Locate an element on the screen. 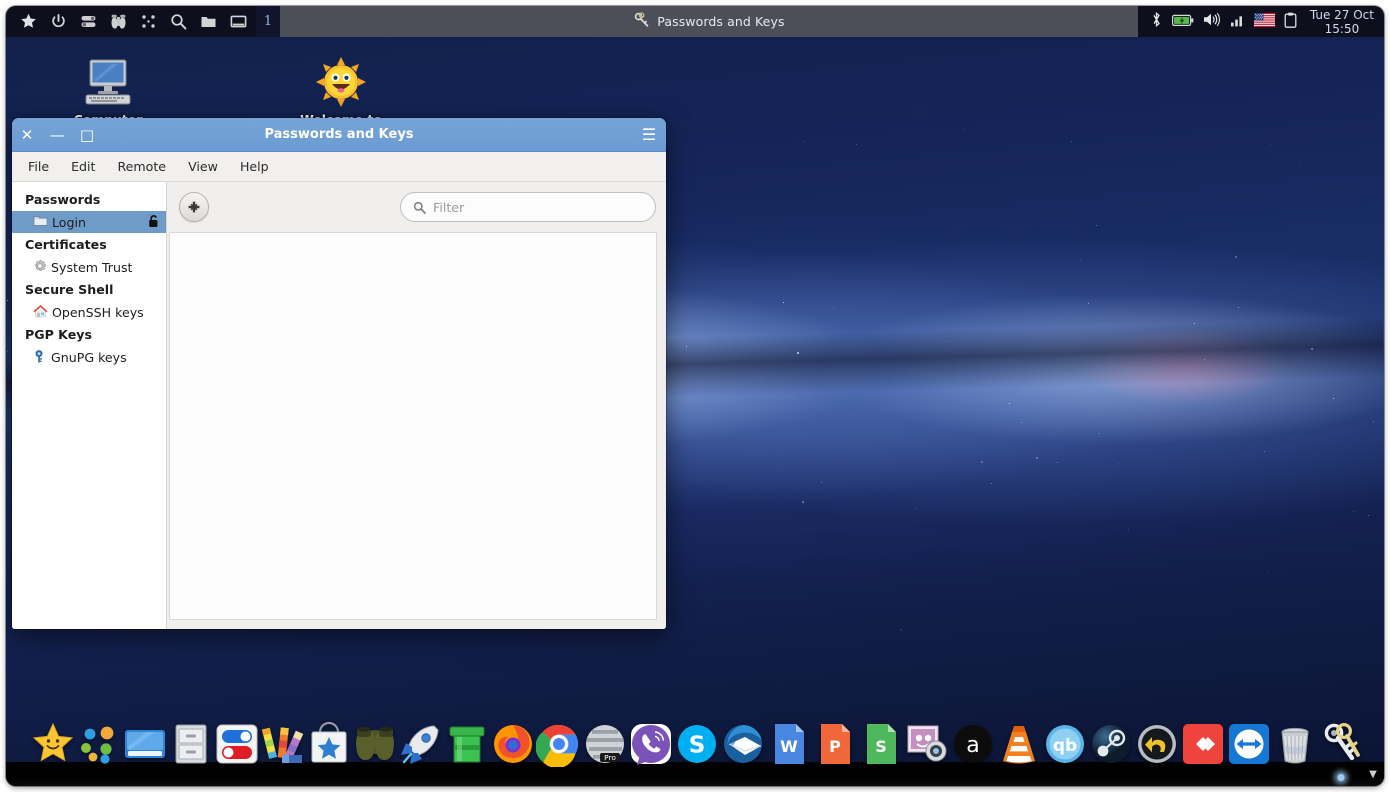  dock-opera-pro: Pro is located at coordinates (605, 744).